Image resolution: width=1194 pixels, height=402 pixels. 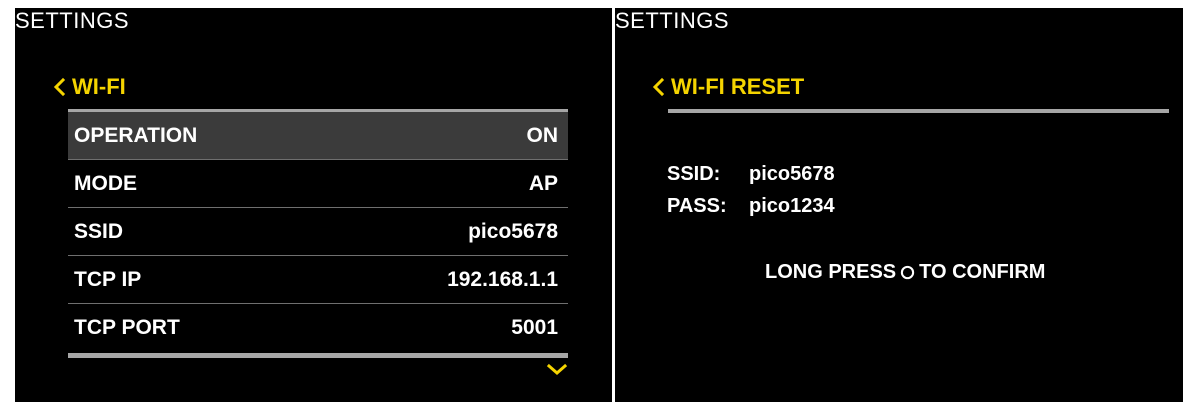 What do you see at coordinates (831, 272) in the screenshot?
I see `confirm-text-before: LONG PRESS` at bounding box center [831, 272].